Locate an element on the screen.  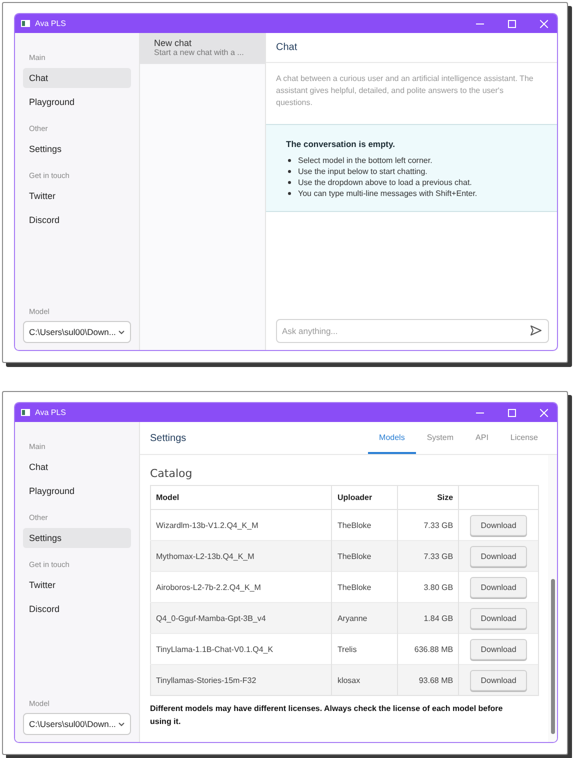
table-cell: TheBloke is located at coordinates (365, 556).